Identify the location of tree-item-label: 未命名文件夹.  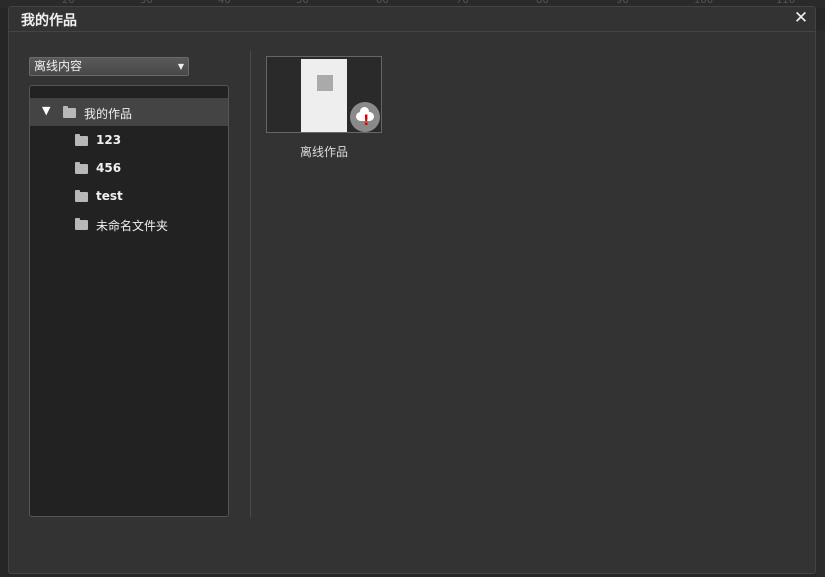
(132, 226).